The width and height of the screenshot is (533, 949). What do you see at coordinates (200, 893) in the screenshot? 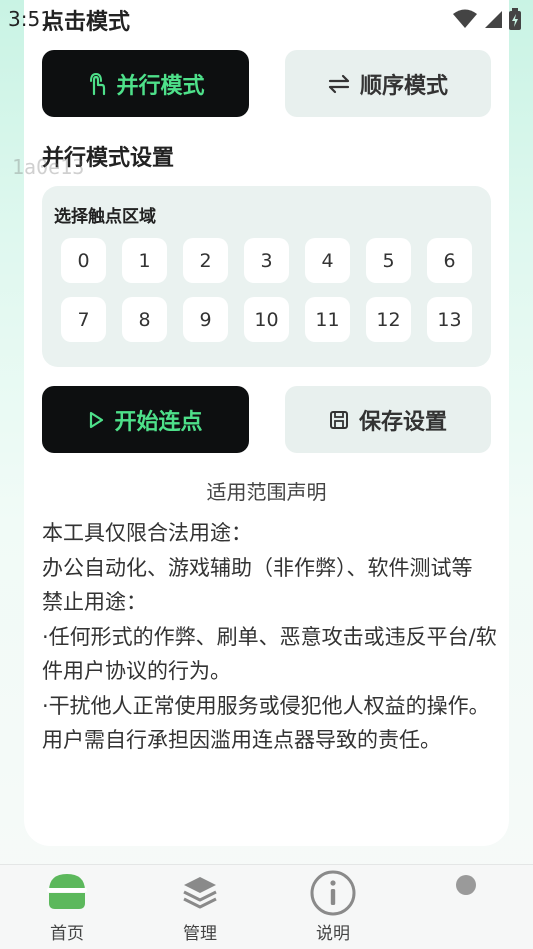
I see `layers-icon` at bounding box center [200, 893].